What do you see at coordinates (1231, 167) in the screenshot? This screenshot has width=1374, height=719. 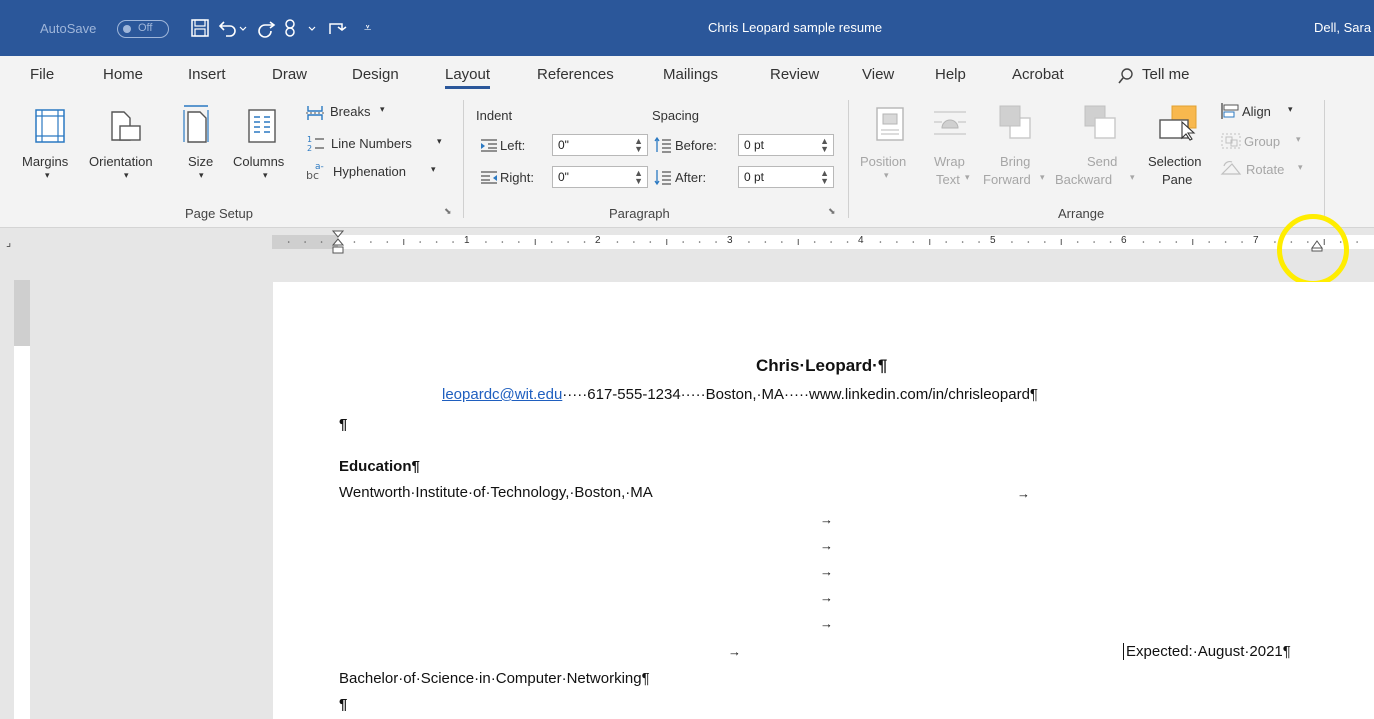 I see `rotate-icon` at bounding box center [1231, 167].